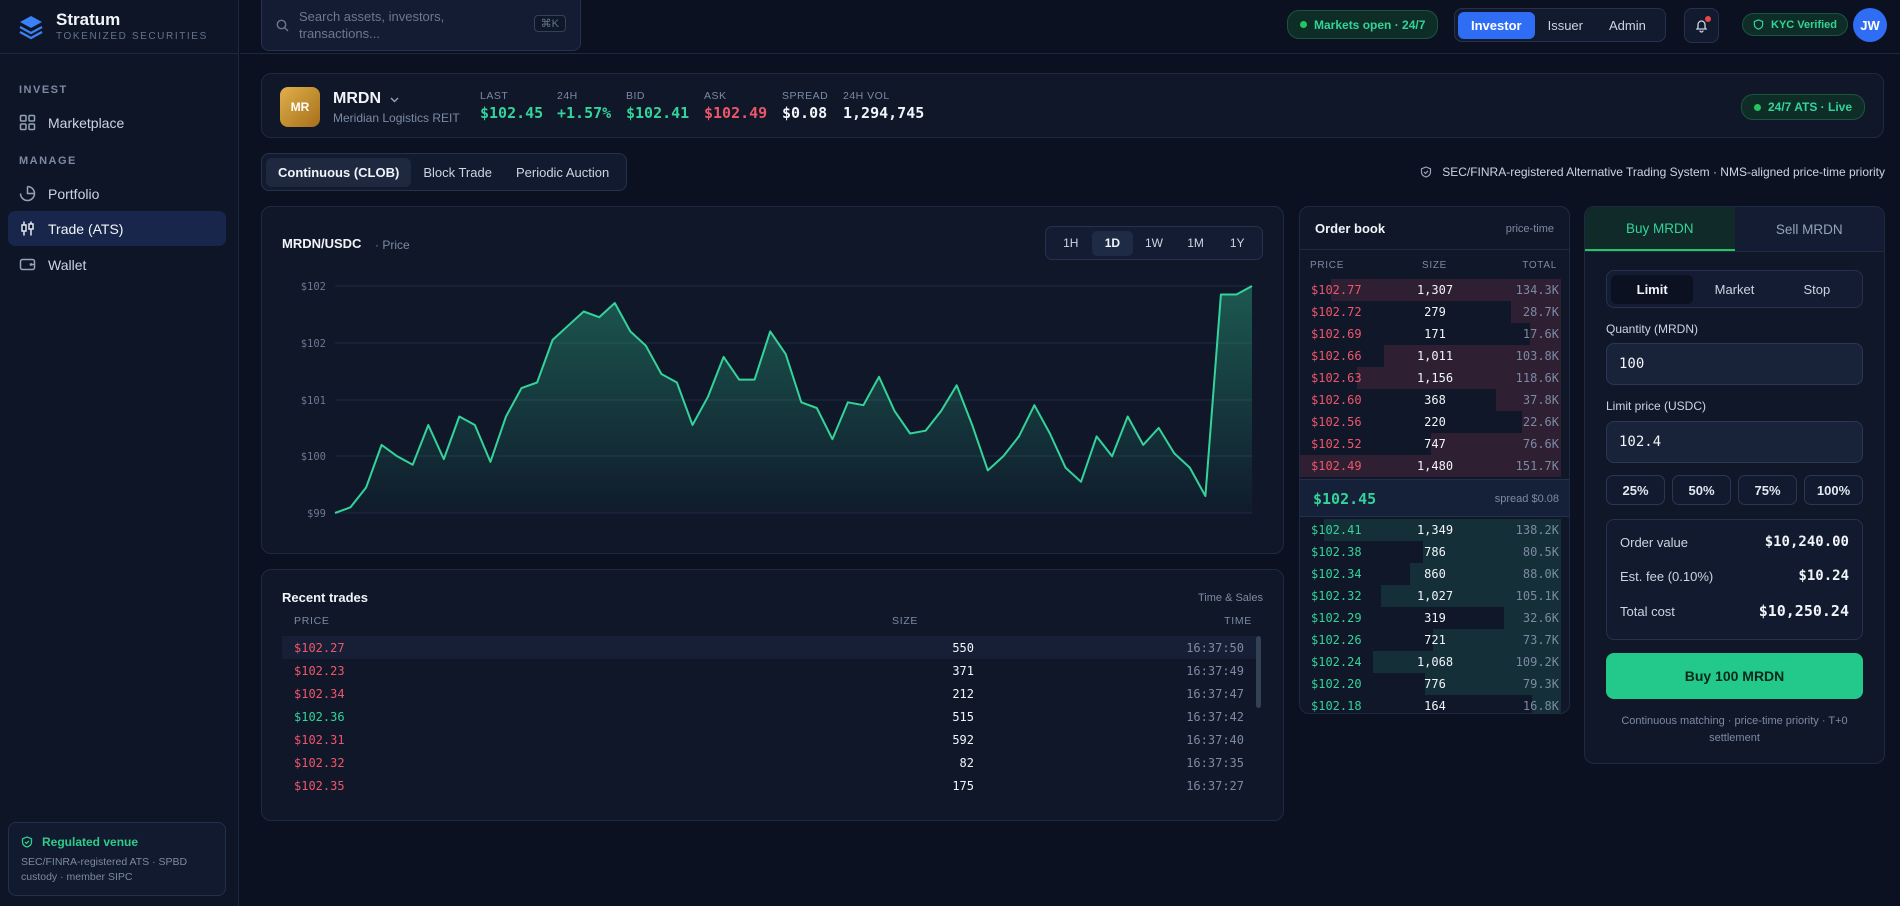  Describe the element at coordinates (1833, 490) in the screenshot. I see `pct-100-button: 100%` at that location.